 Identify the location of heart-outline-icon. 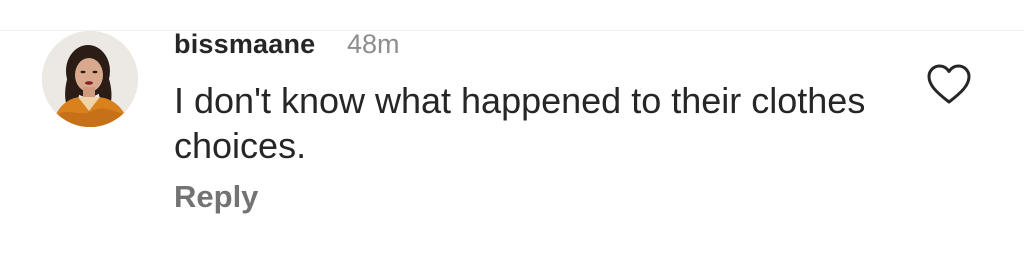
(949, 84).